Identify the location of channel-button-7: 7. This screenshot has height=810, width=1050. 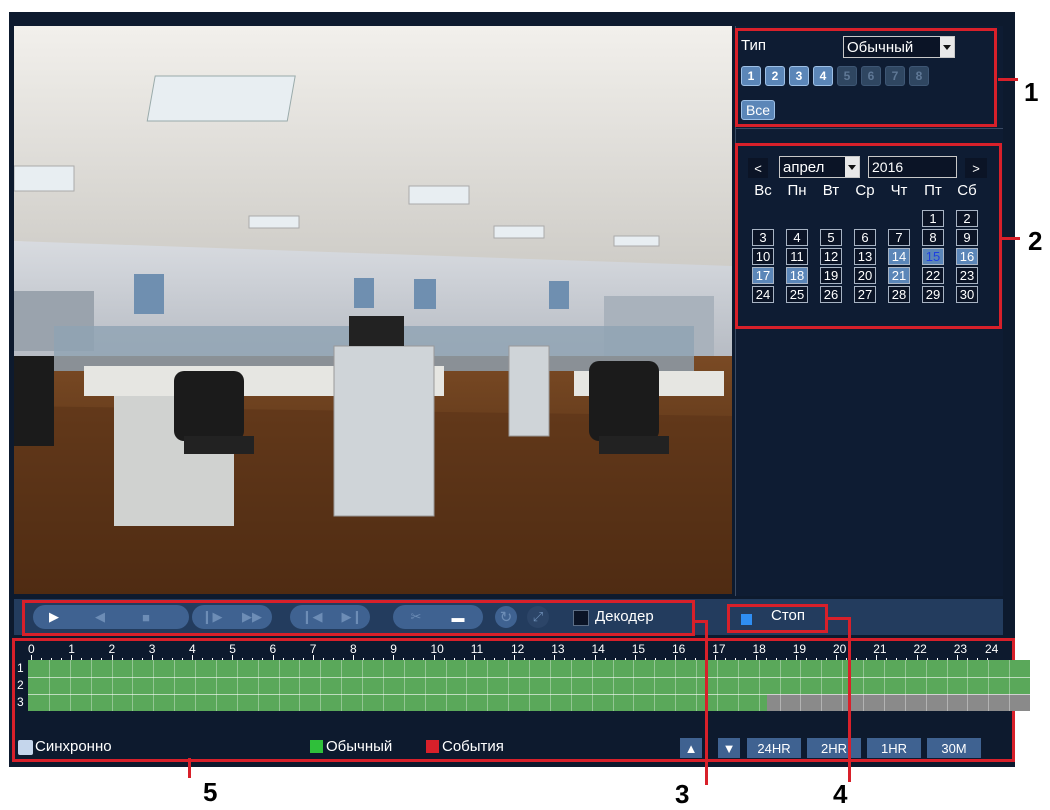
(895, 76).